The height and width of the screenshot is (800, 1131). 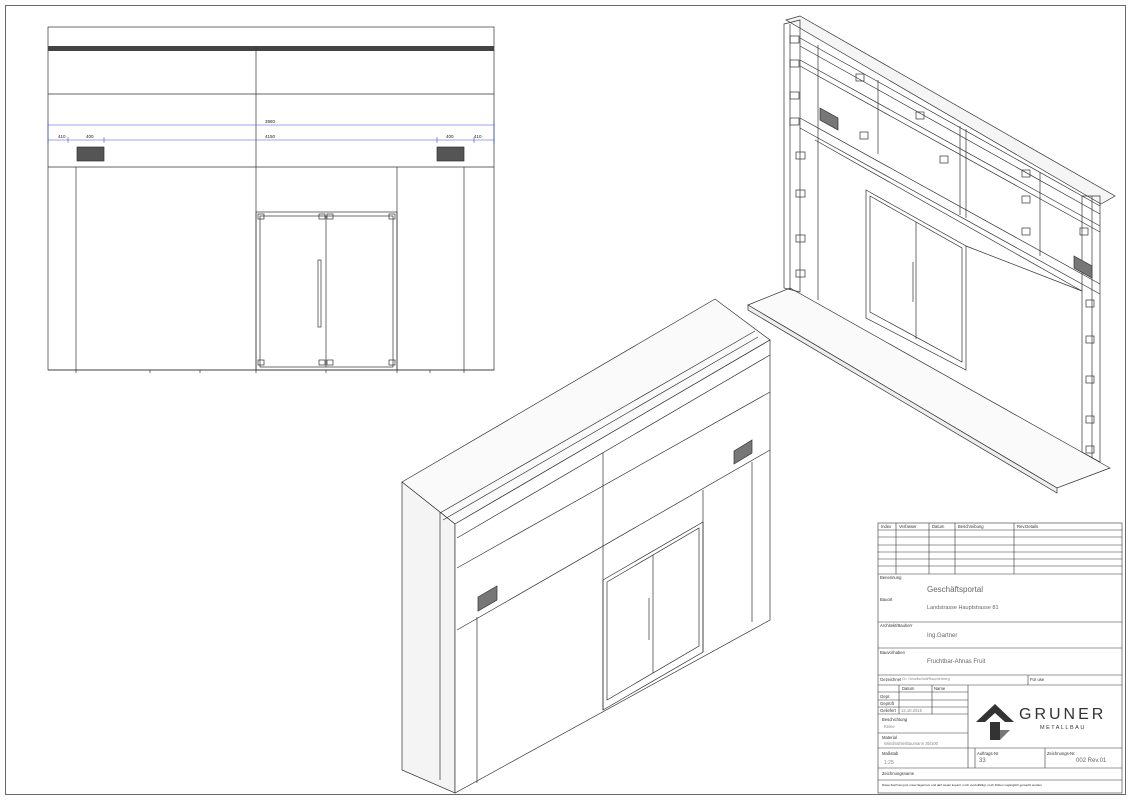 I want to click on bauort-label: Bauort, so click(x=886, y=599).